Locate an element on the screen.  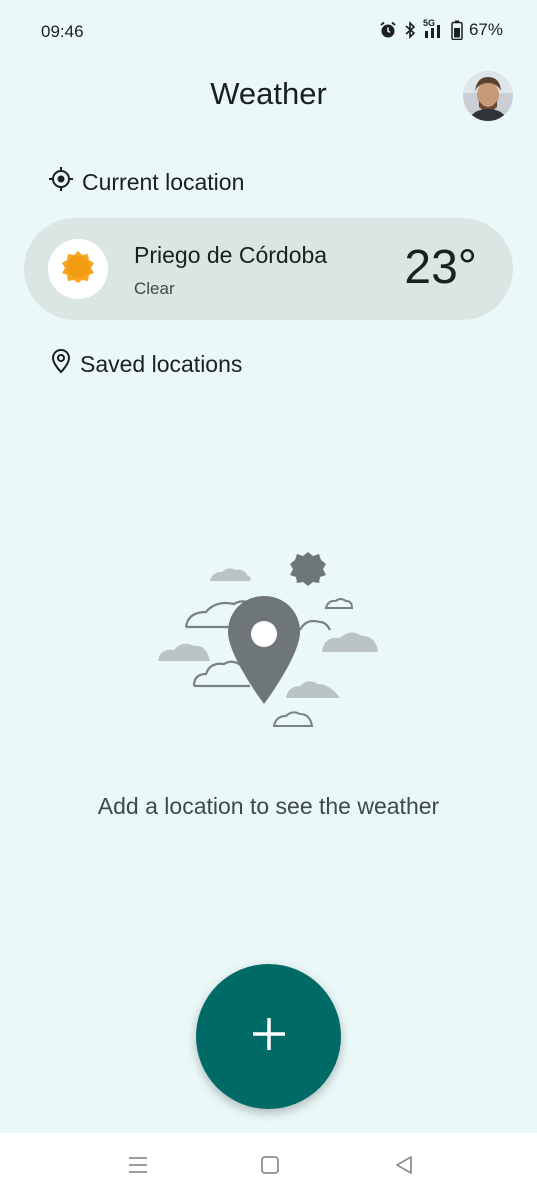
home-button is located at coordinates (270, 1167).